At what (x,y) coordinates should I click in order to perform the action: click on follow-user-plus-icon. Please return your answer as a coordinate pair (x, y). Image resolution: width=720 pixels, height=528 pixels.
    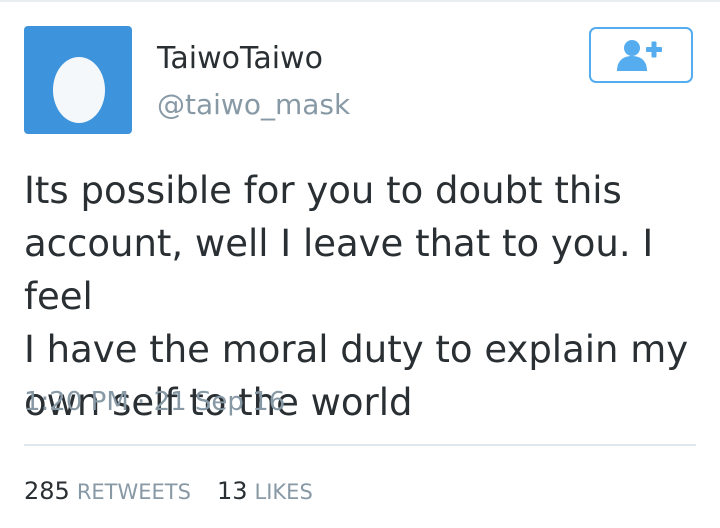
    Looking at the image, I should click on (639, 55).